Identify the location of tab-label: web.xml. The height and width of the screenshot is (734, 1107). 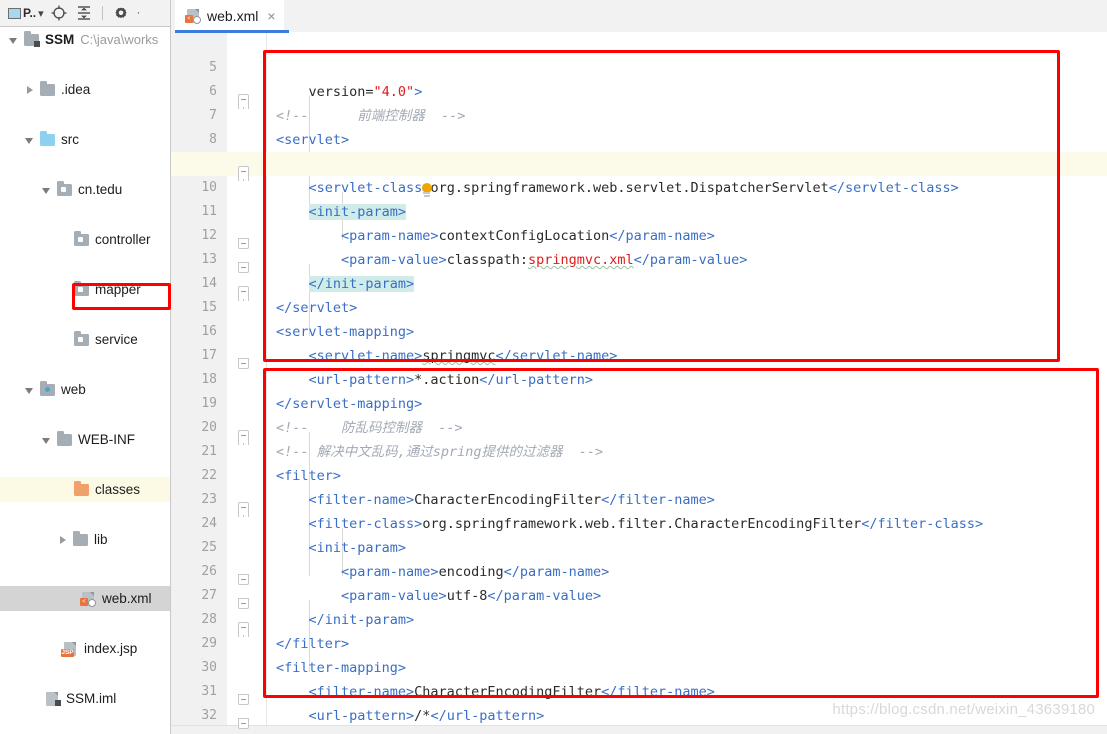
(233, 16).